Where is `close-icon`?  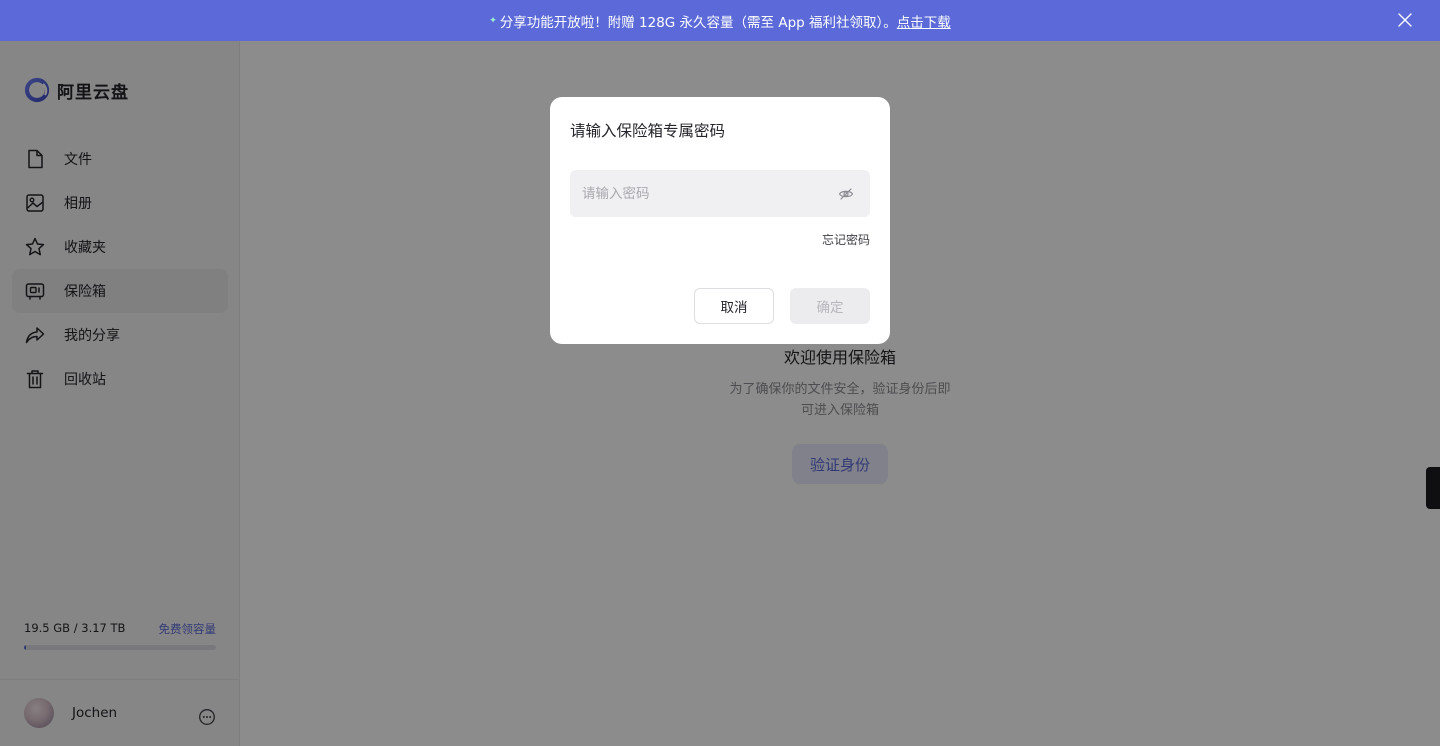 close-icon is located at coordinates (1405, 20).